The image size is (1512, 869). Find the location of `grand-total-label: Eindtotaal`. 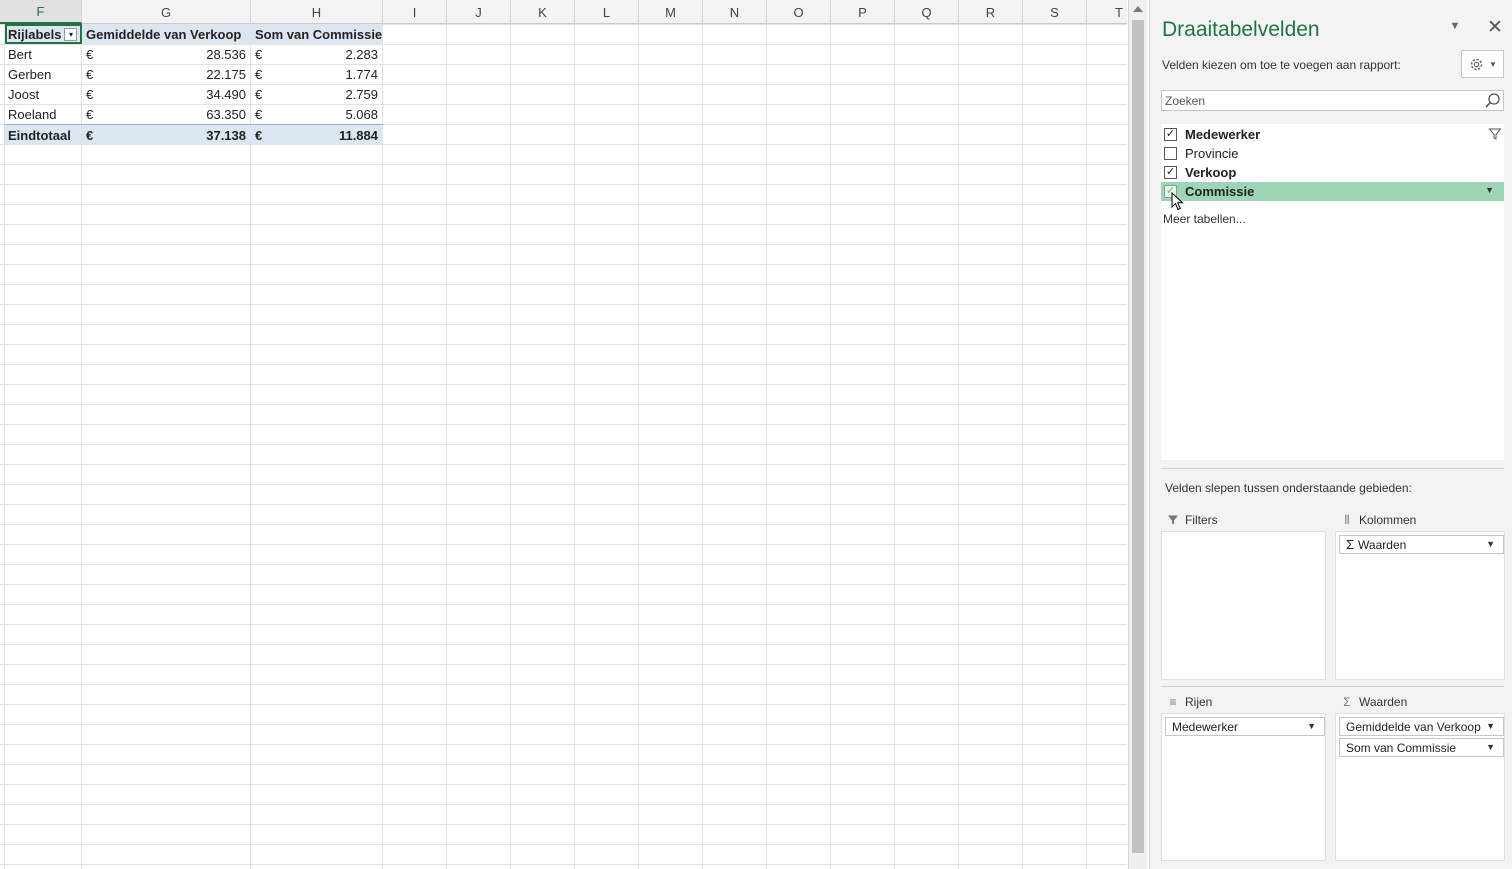

grand-total-label: Eindtotaal is located at coordinates (39, 135).